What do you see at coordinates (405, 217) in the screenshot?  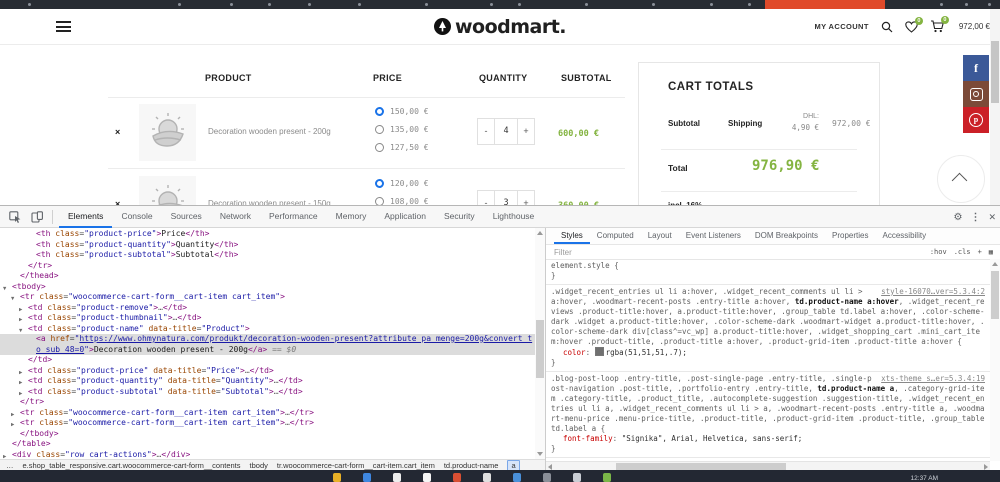 I see `devtools-tab-application: Application` at bounding box center [405, 217].